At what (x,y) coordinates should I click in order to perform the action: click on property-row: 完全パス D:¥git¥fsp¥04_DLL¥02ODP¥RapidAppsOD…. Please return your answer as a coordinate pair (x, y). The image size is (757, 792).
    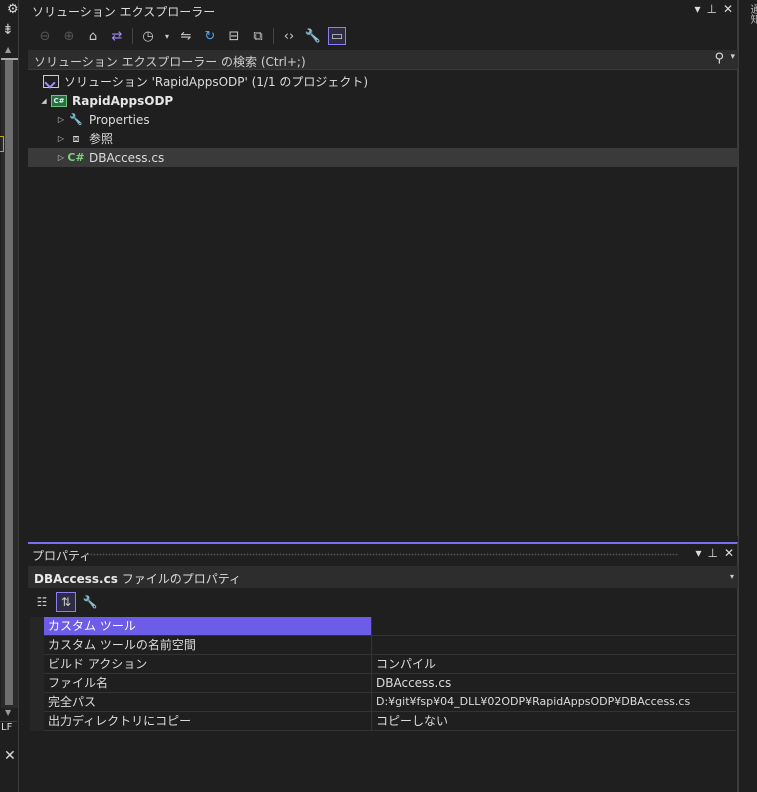
    Looking at the image, I should click on (390, 702).